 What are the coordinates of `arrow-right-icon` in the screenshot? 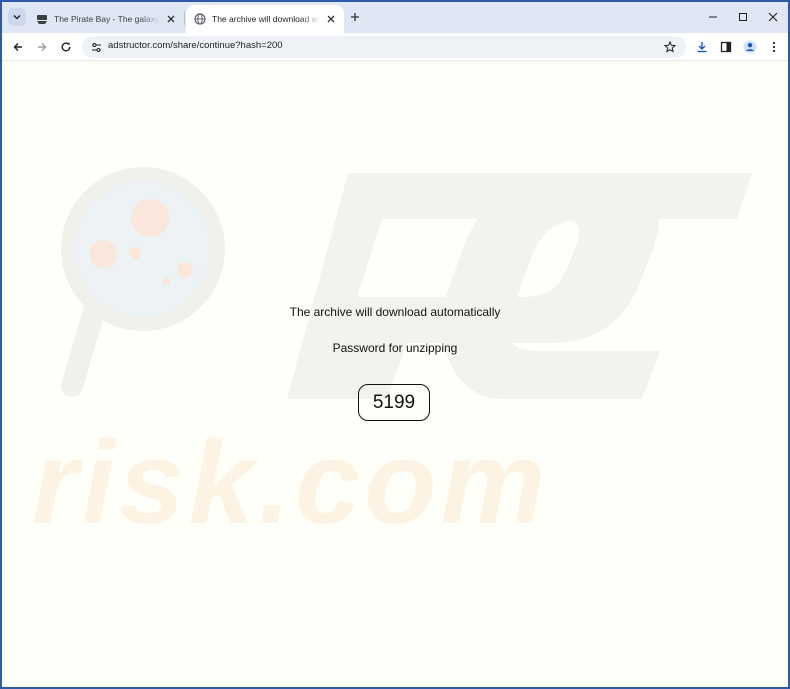 It's located at (42, 47).